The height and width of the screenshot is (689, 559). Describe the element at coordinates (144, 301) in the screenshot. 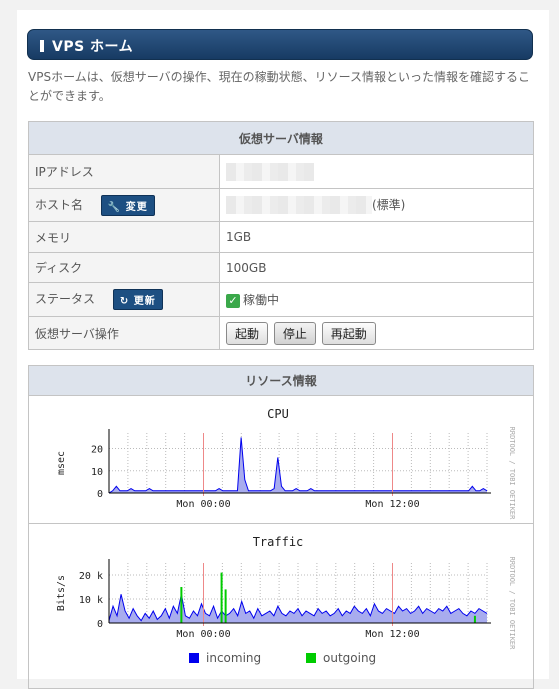

I see `refresh-status-label: 更新` at that location.